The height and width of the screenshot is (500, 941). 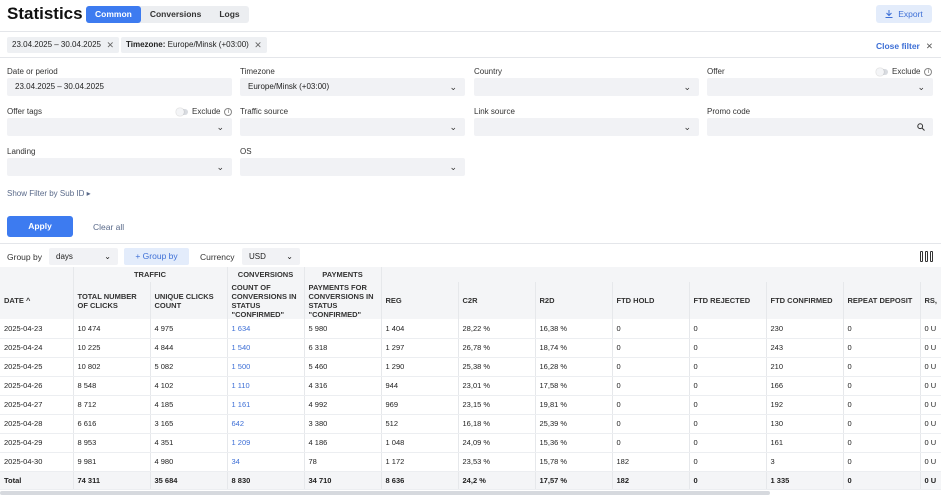 What do you see at coordinates (805, 329) in the screenshot?
I see `table-cell: 230` at bounding box center [805, 329].